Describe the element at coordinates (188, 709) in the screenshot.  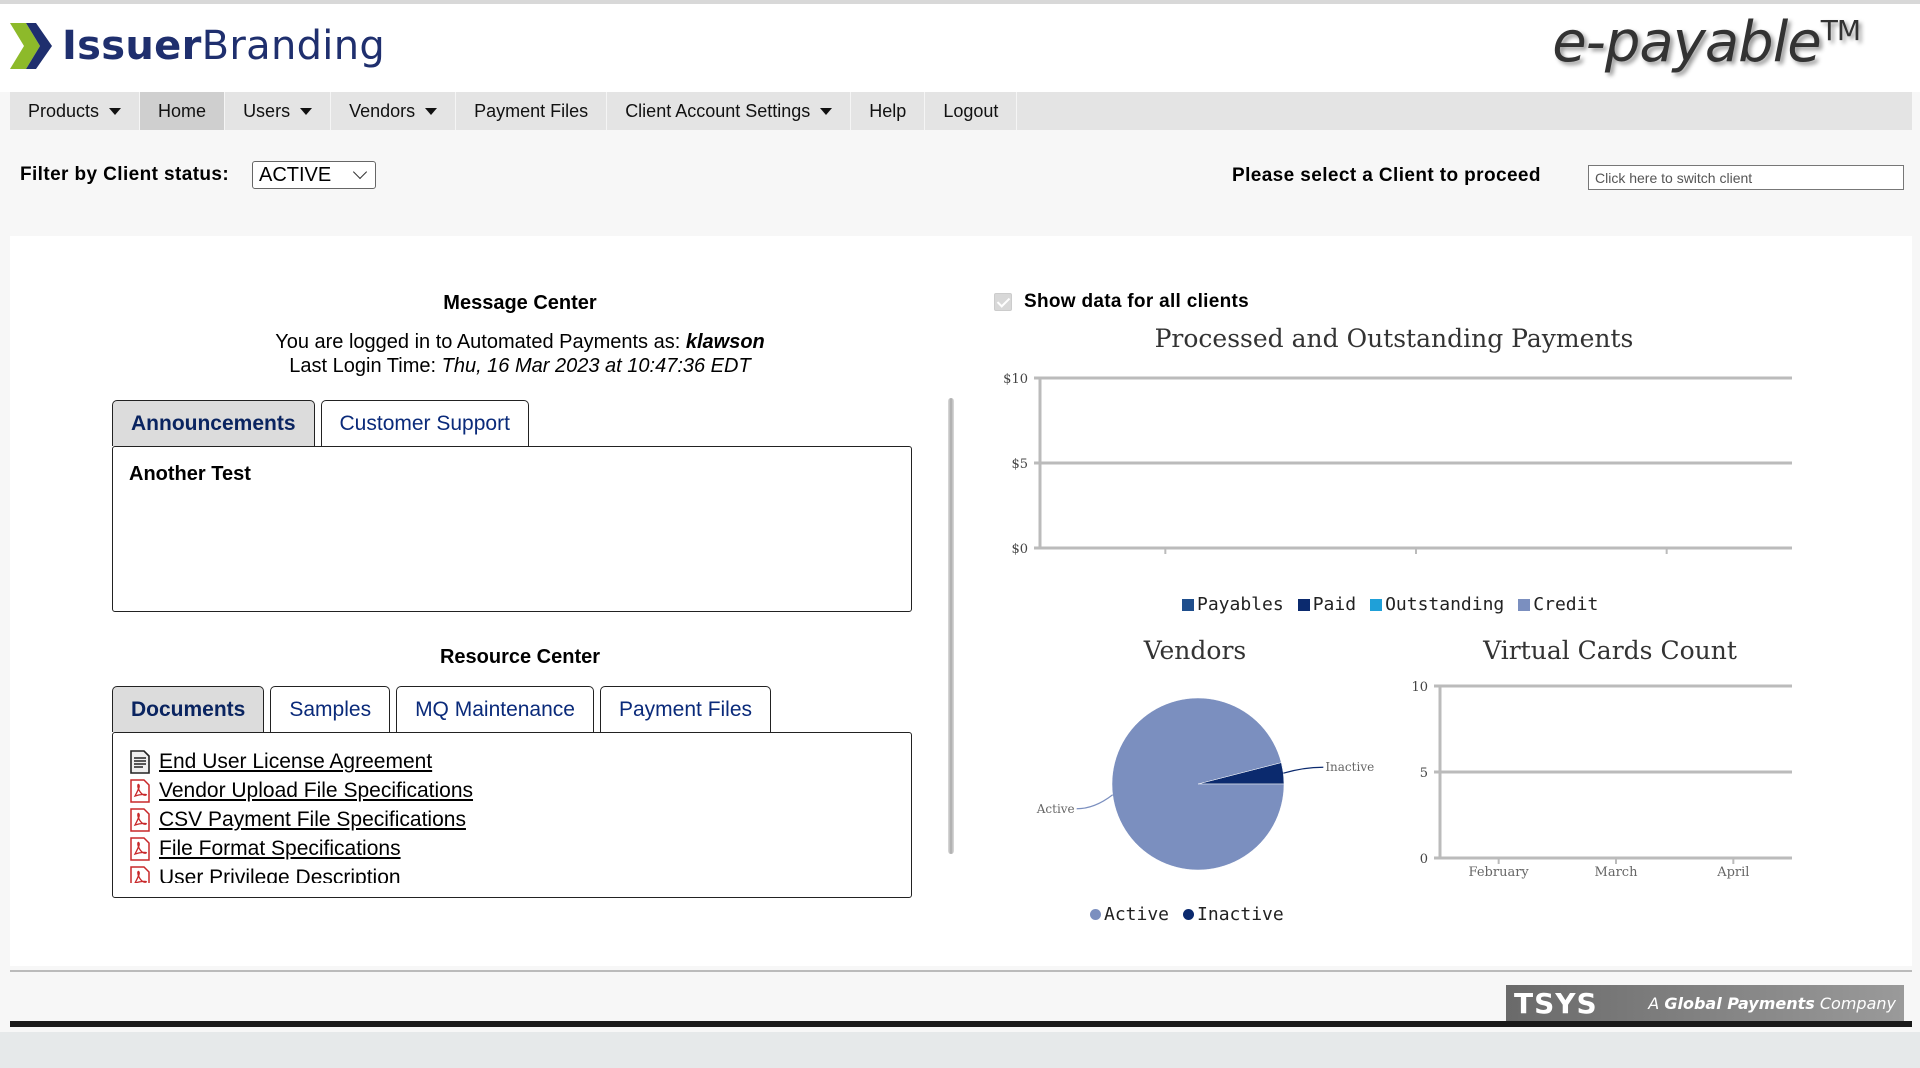
I see `tab-documents: Documents` at that location.